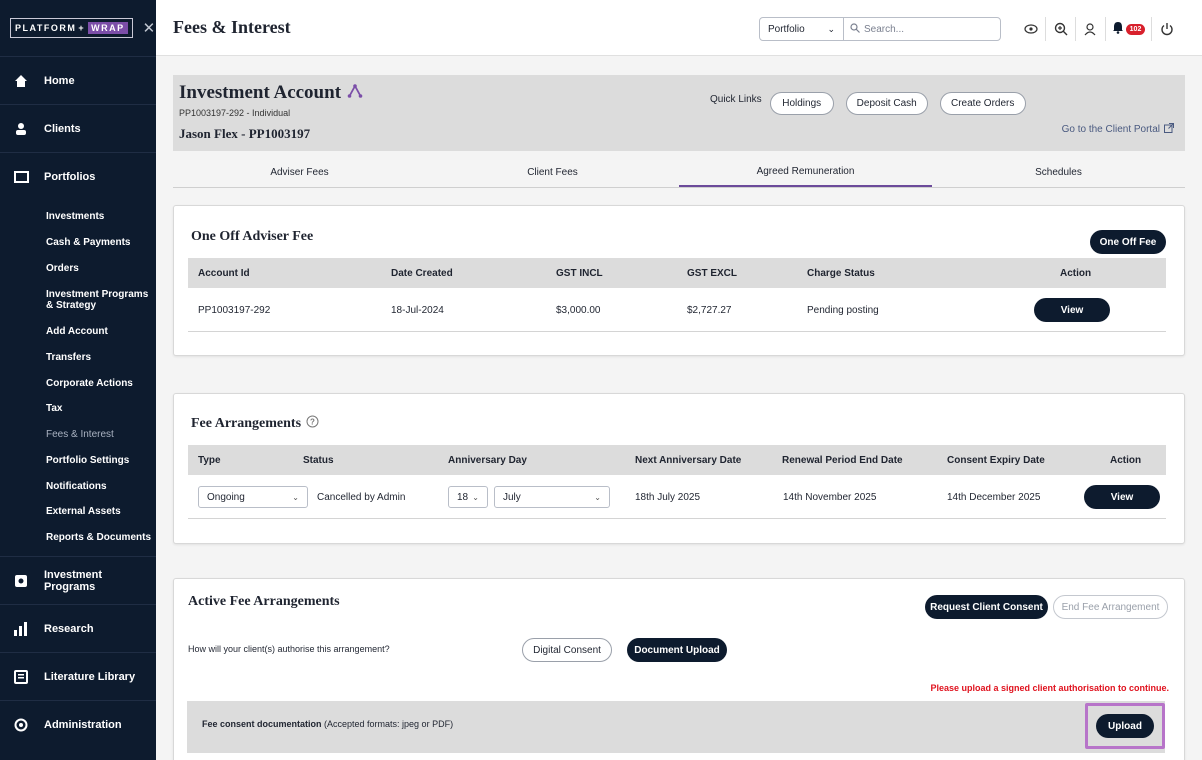  What do you see at coordinates (299, 172) in the screenshot?
I see `tab-adviser-fees: Adviser Fees` at bounding box center [299, 172].